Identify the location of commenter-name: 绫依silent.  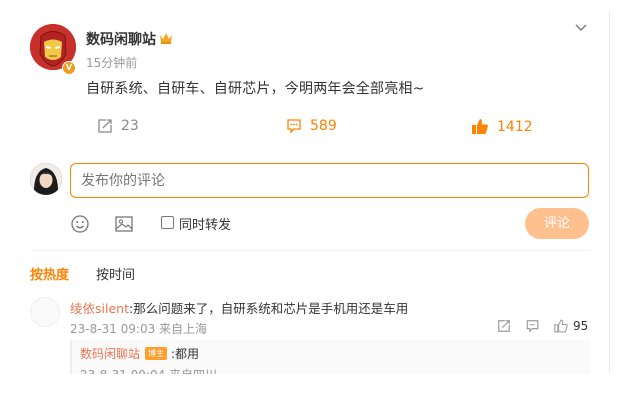
(99, 308).